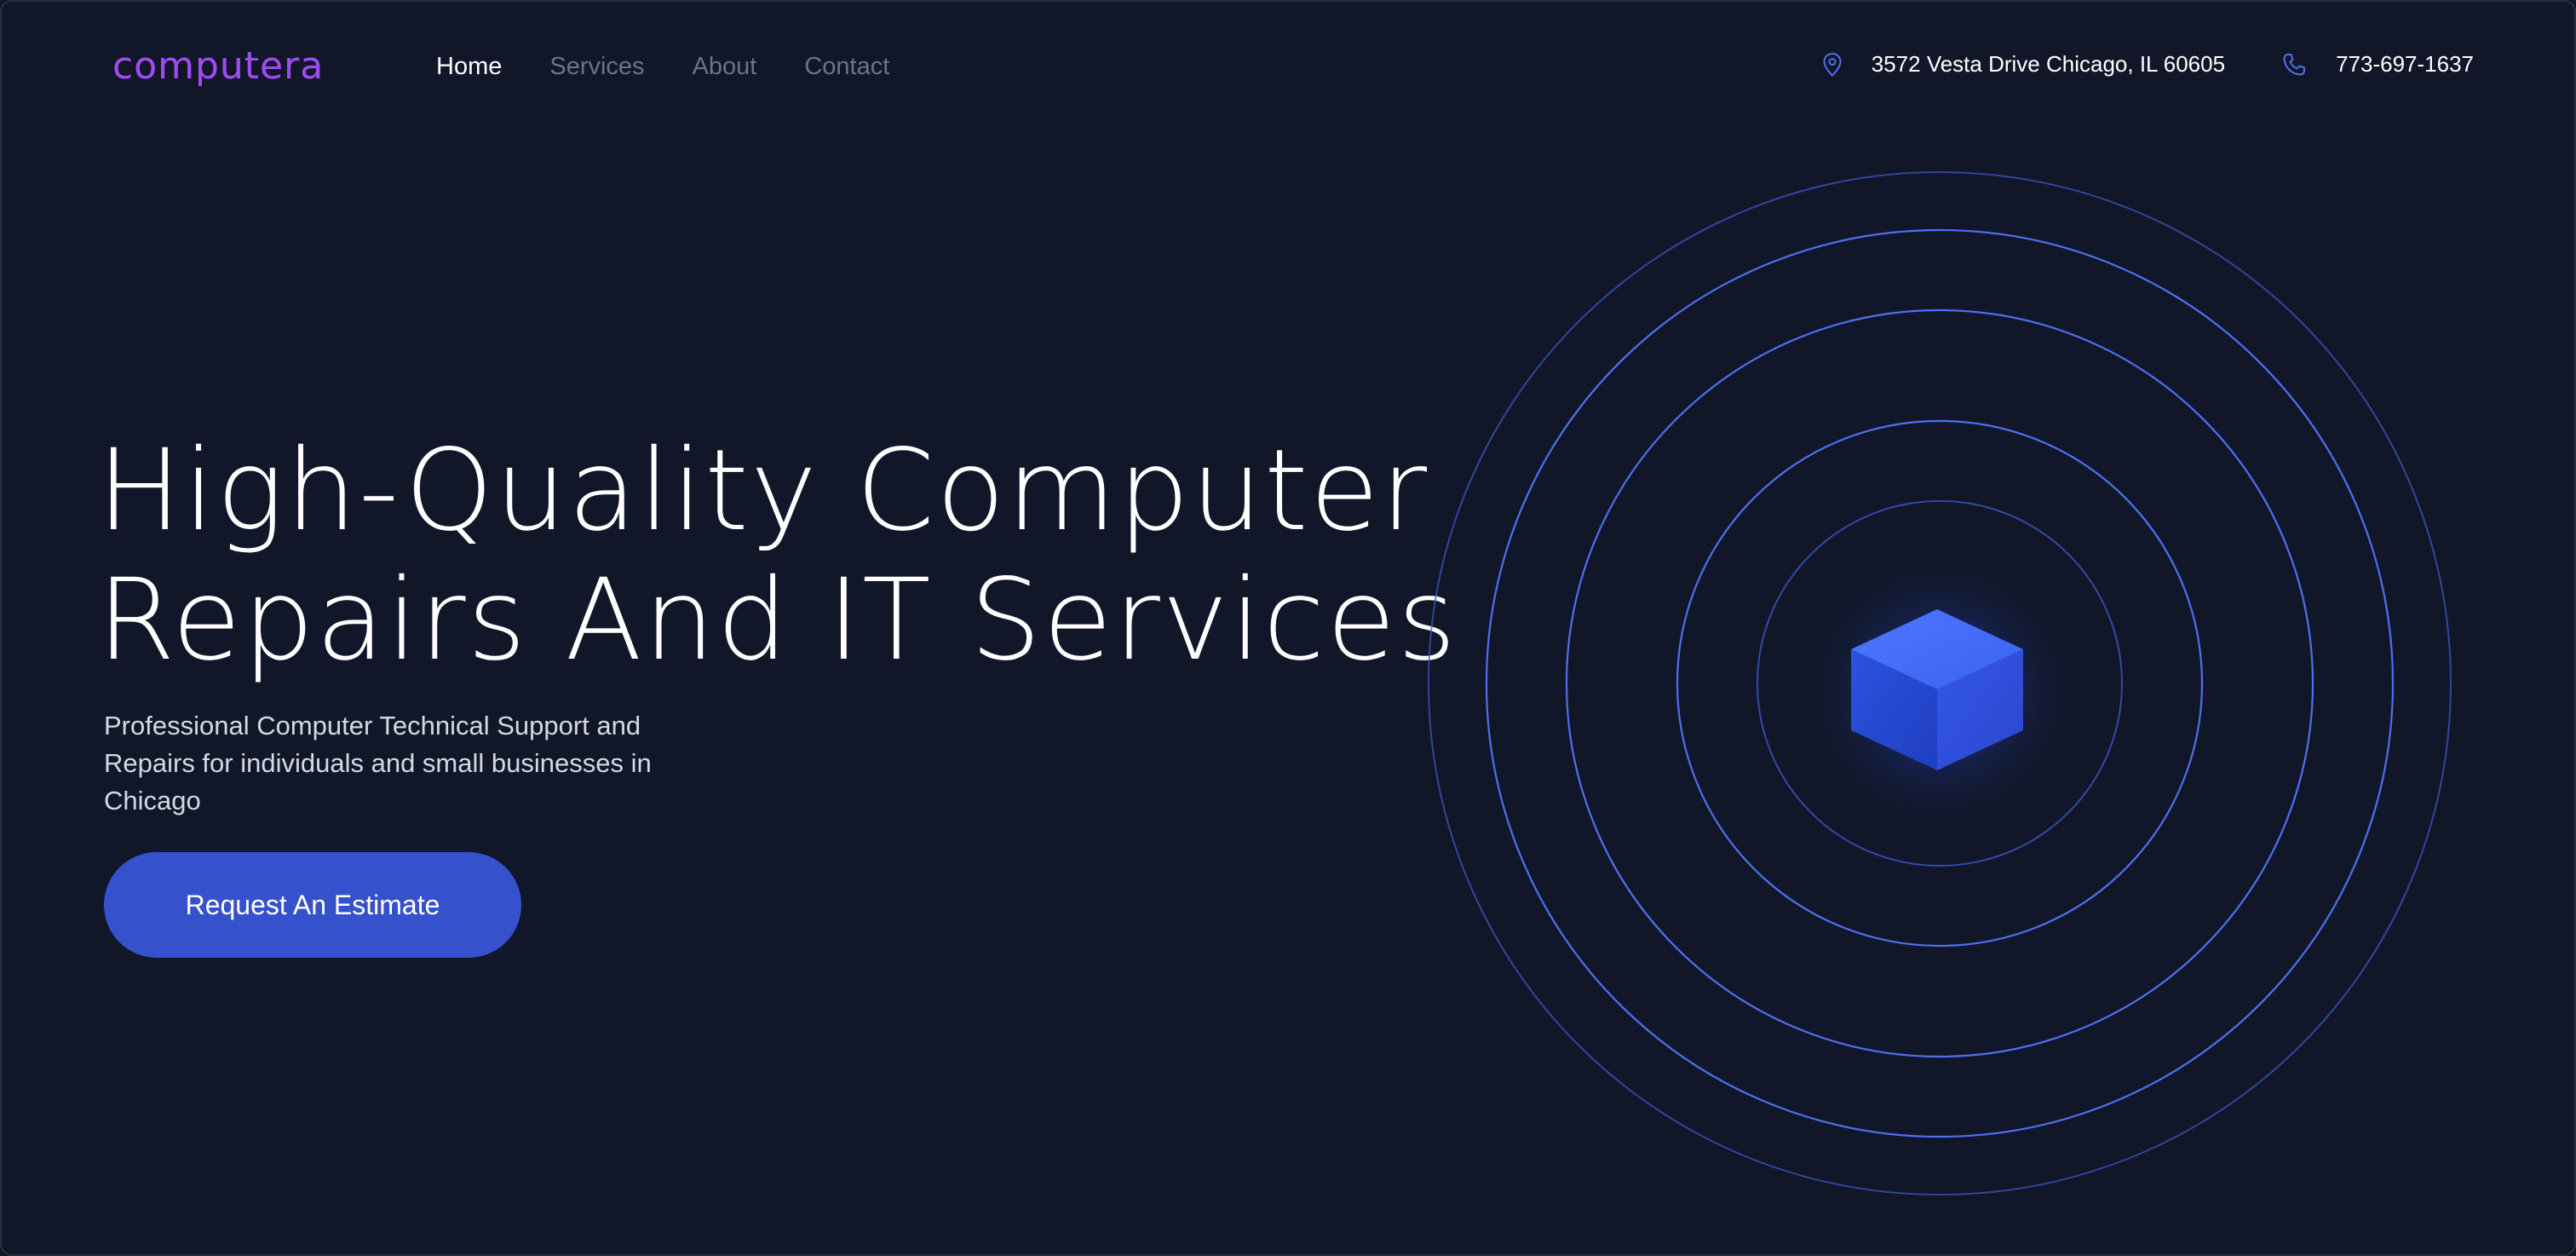 This screenshot has height=1256, width=2576. What do you see at coordinates (2295, 64) in the screenshot?
I see `phone-icon` at bounding box center [2295, 64].